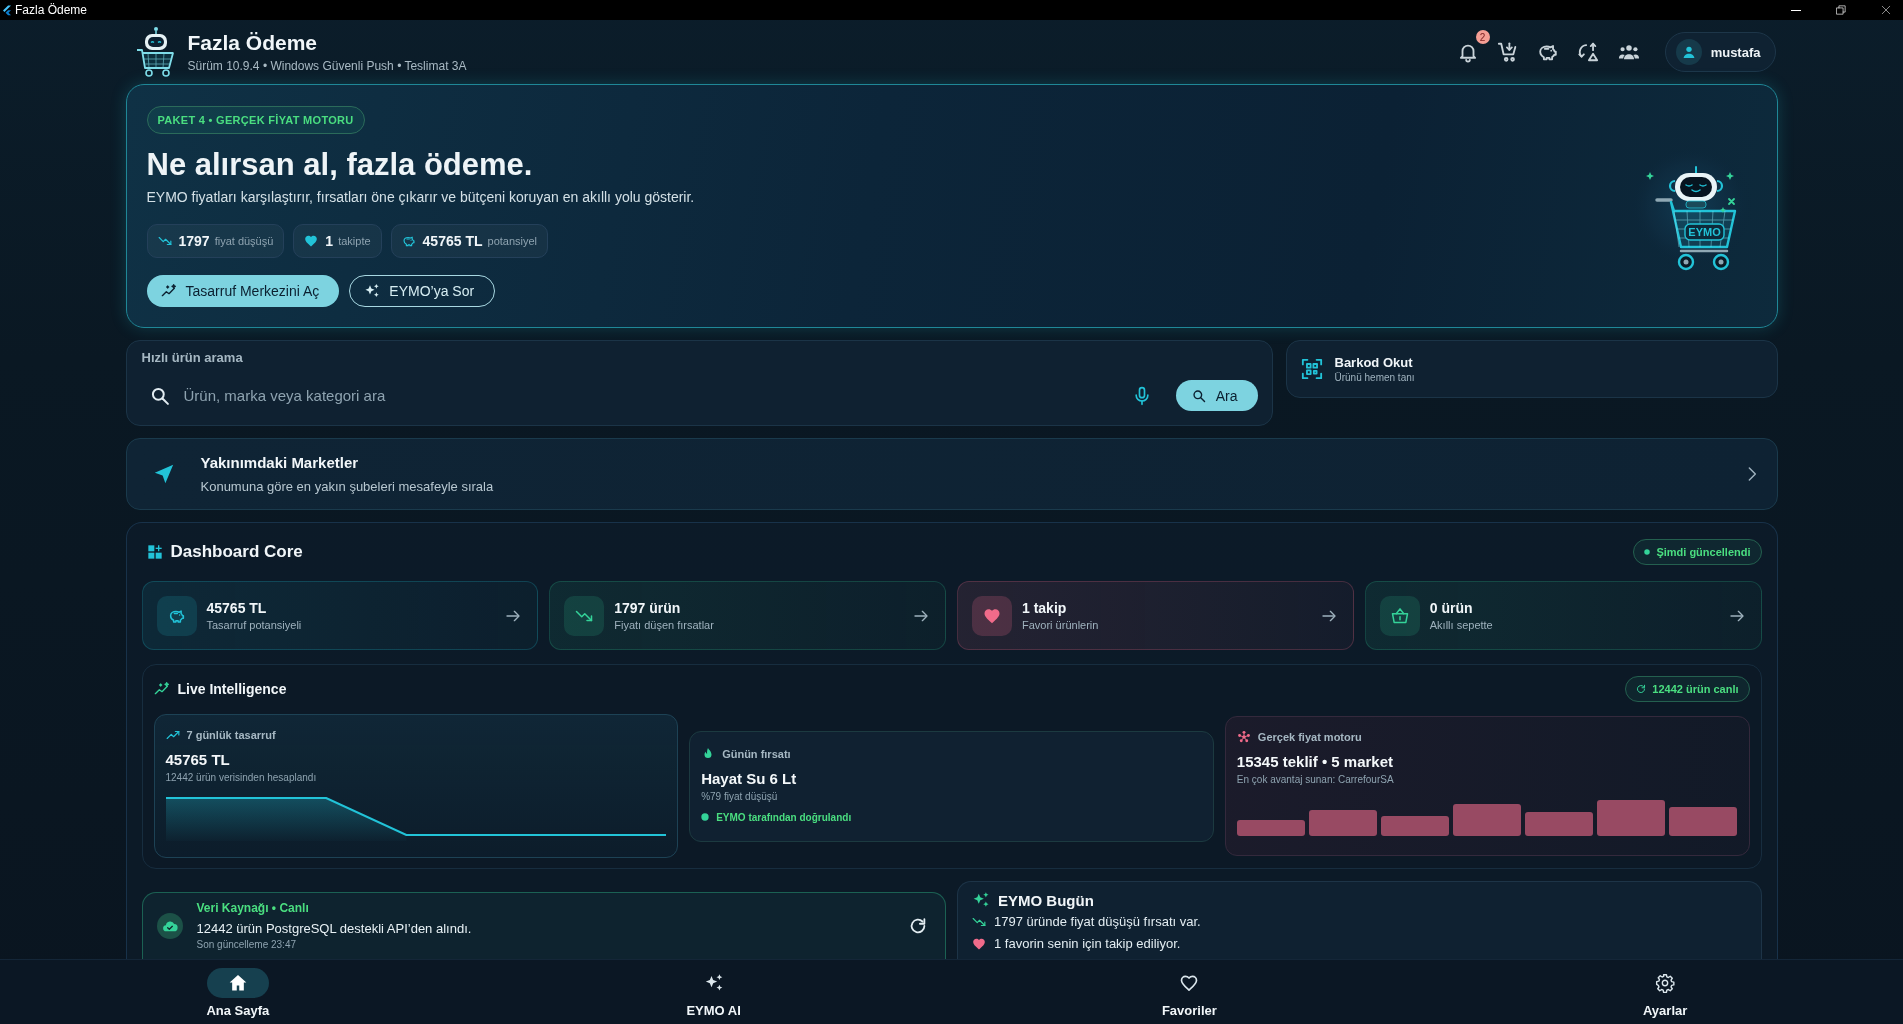 The height and width of the screenshot is (1024, 1903). I want to click on section-title: Live Intelligence, so click(232, 689).